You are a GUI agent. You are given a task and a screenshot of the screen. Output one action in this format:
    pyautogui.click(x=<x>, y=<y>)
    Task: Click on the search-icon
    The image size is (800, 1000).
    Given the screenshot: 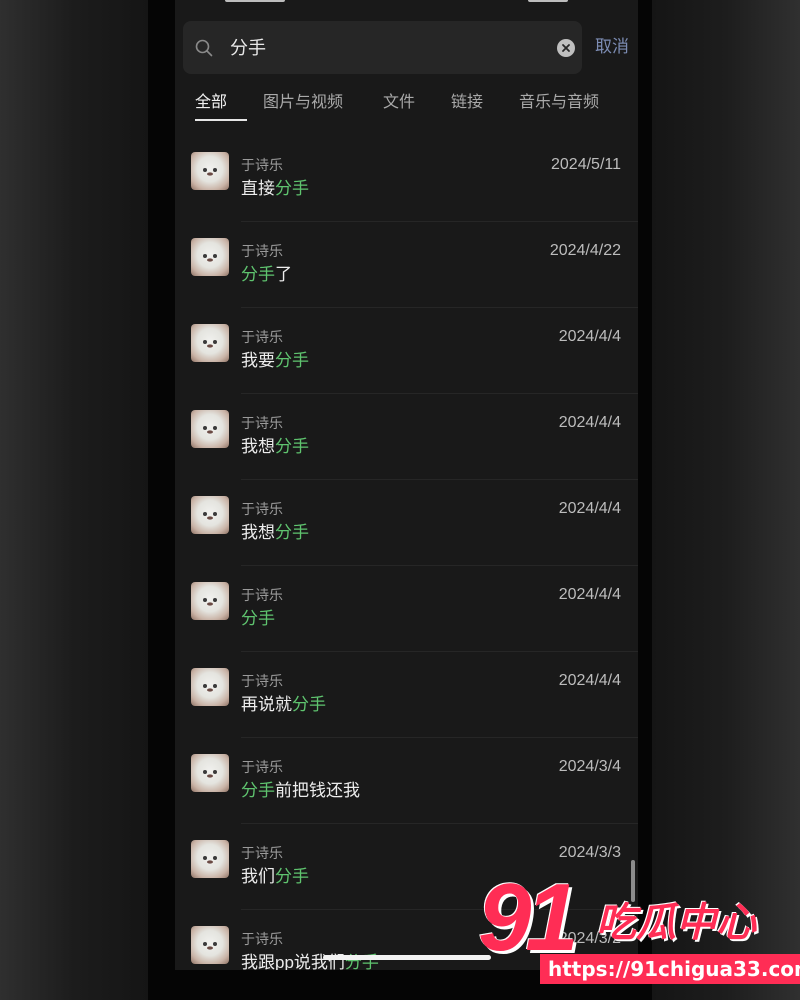 What is the action you would take?
    pyautogui.click(x=204, y=48)
    